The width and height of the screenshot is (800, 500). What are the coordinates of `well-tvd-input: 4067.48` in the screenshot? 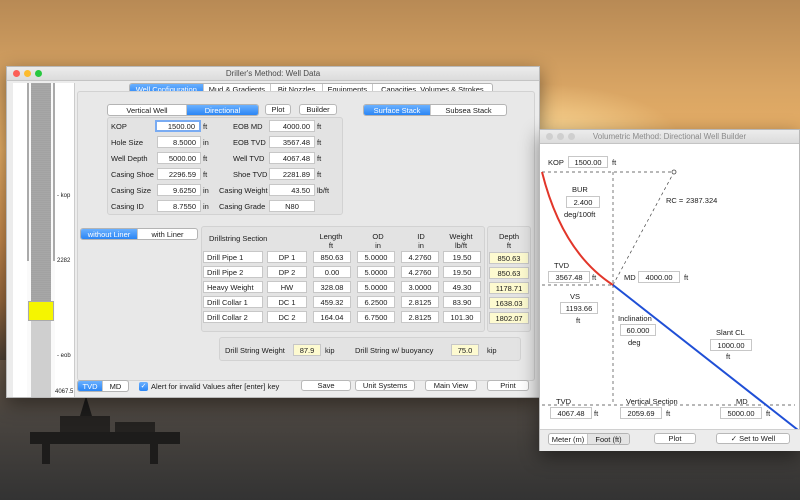 It's located at (292, 158).